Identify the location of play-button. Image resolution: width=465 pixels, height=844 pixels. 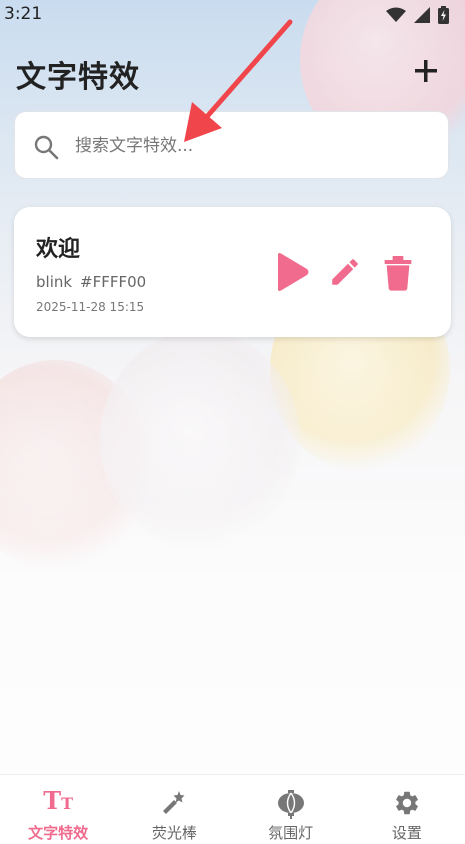
(292, 274).